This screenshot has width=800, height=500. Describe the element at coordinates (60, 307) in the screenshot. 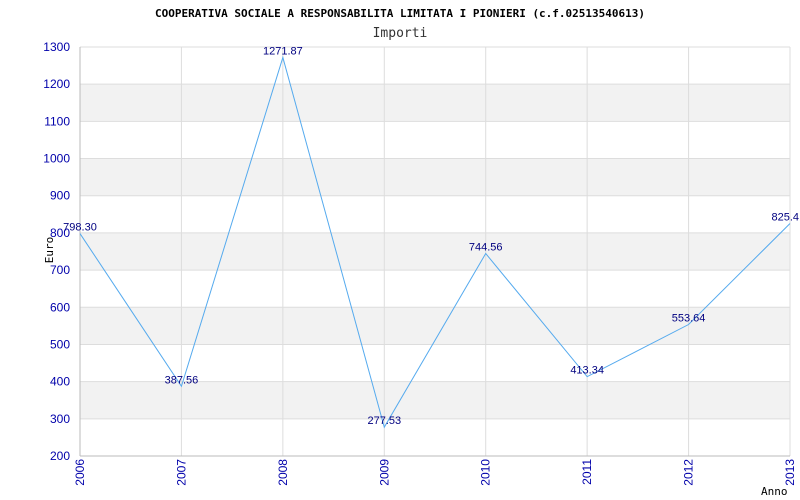

I see `y-tick-label: 600` at that location.